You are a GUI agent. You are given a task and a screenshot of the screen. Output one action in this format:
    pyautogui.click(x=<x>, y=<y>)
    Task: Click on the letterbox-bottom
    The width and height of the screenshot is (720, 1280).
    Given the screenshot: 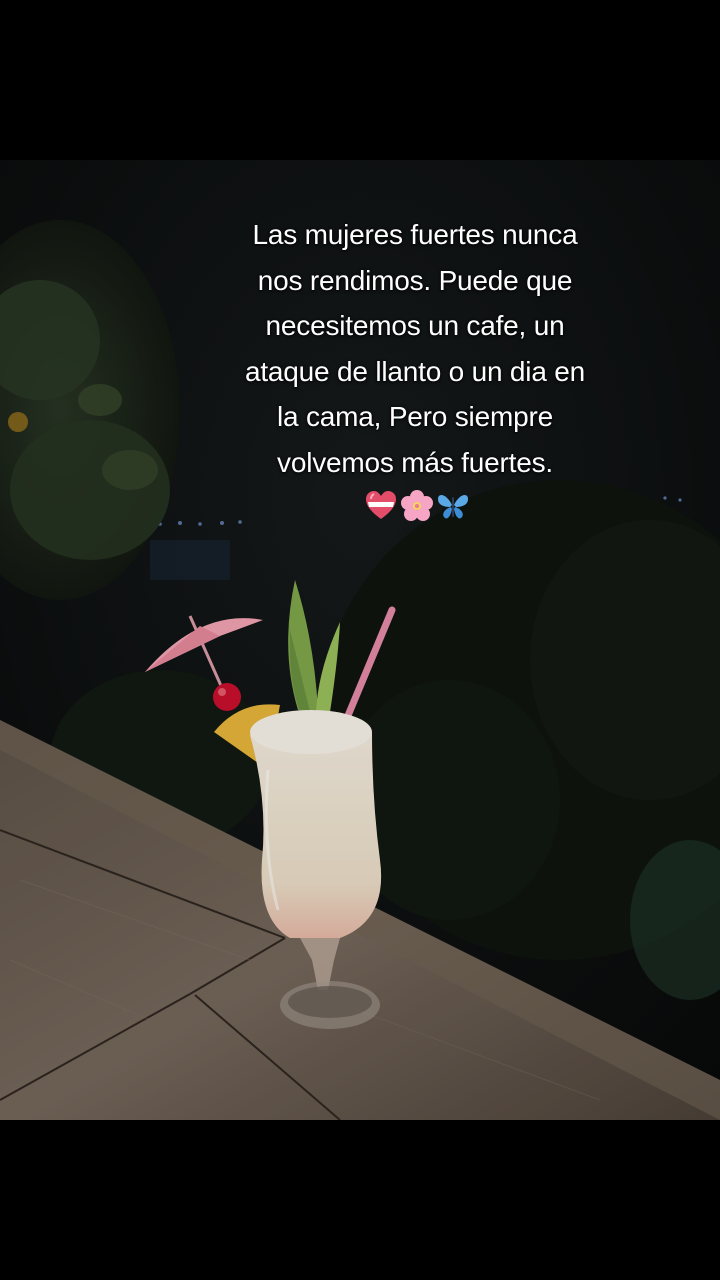 What is the action you would take?
    pyautogui.click(x=360, y=1200)
    